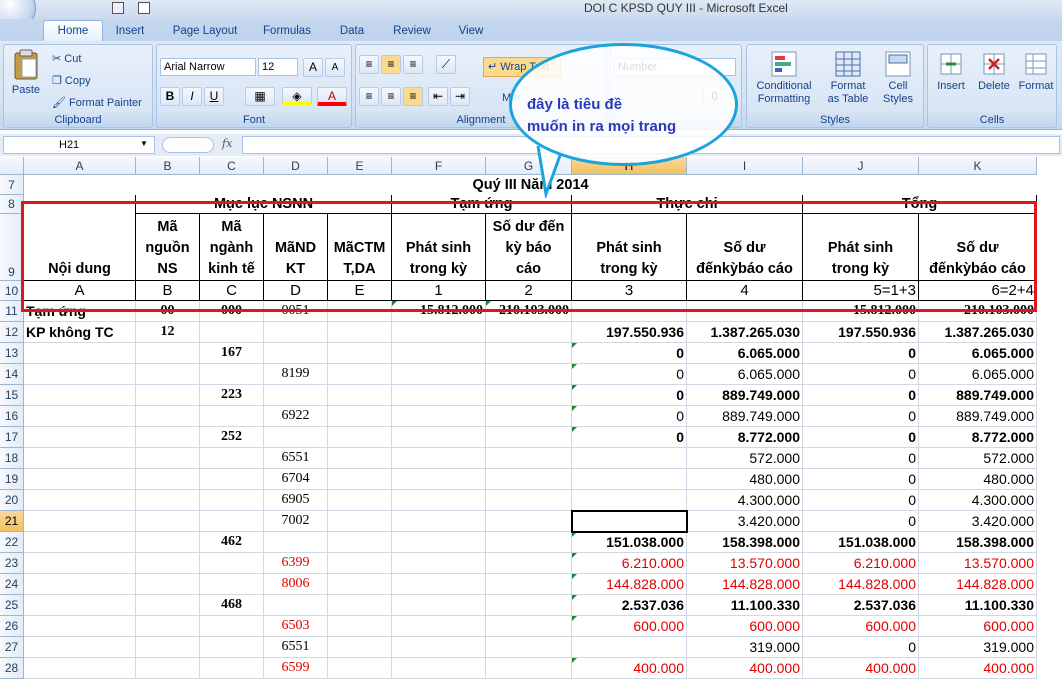 The width and height of the screenshot is (1062, 680). Describe the element at coordinates (861, 458) in the screenshot. I see `cell-j18: 0` at that location.